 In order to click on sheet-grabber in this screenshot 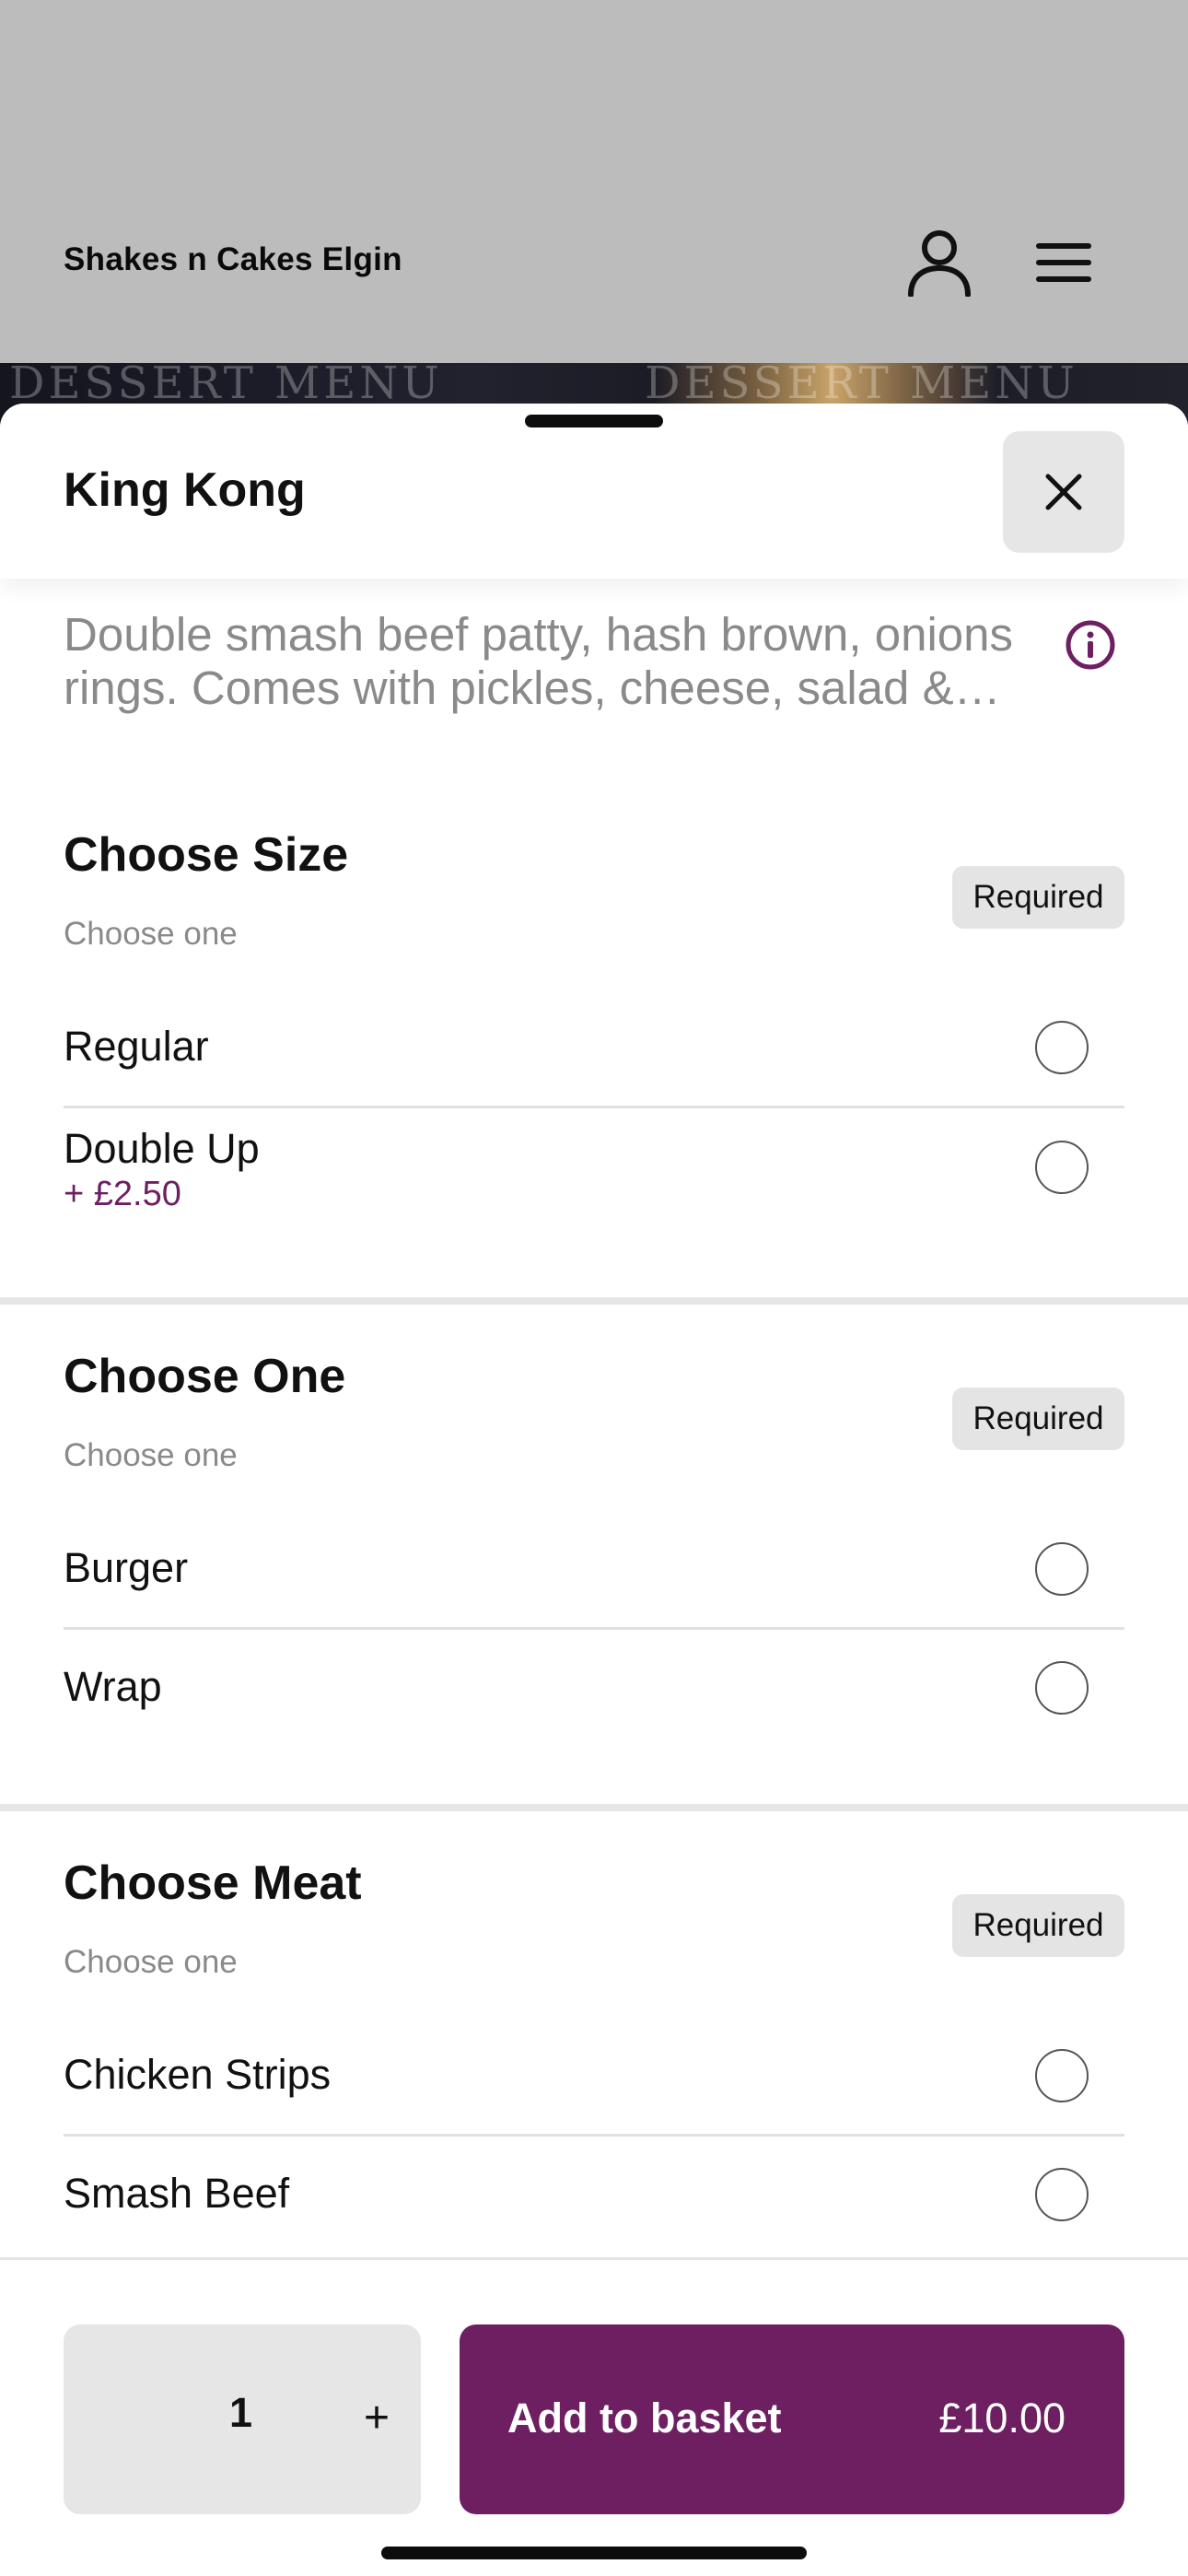, I will do `click(594, 421)`.